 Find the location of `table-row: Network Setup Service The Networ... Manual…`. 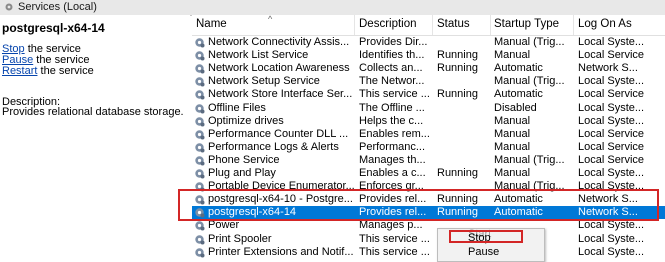

table-row: Network Setup Service The Networ... Manual… is located at coordinates (428, 81).